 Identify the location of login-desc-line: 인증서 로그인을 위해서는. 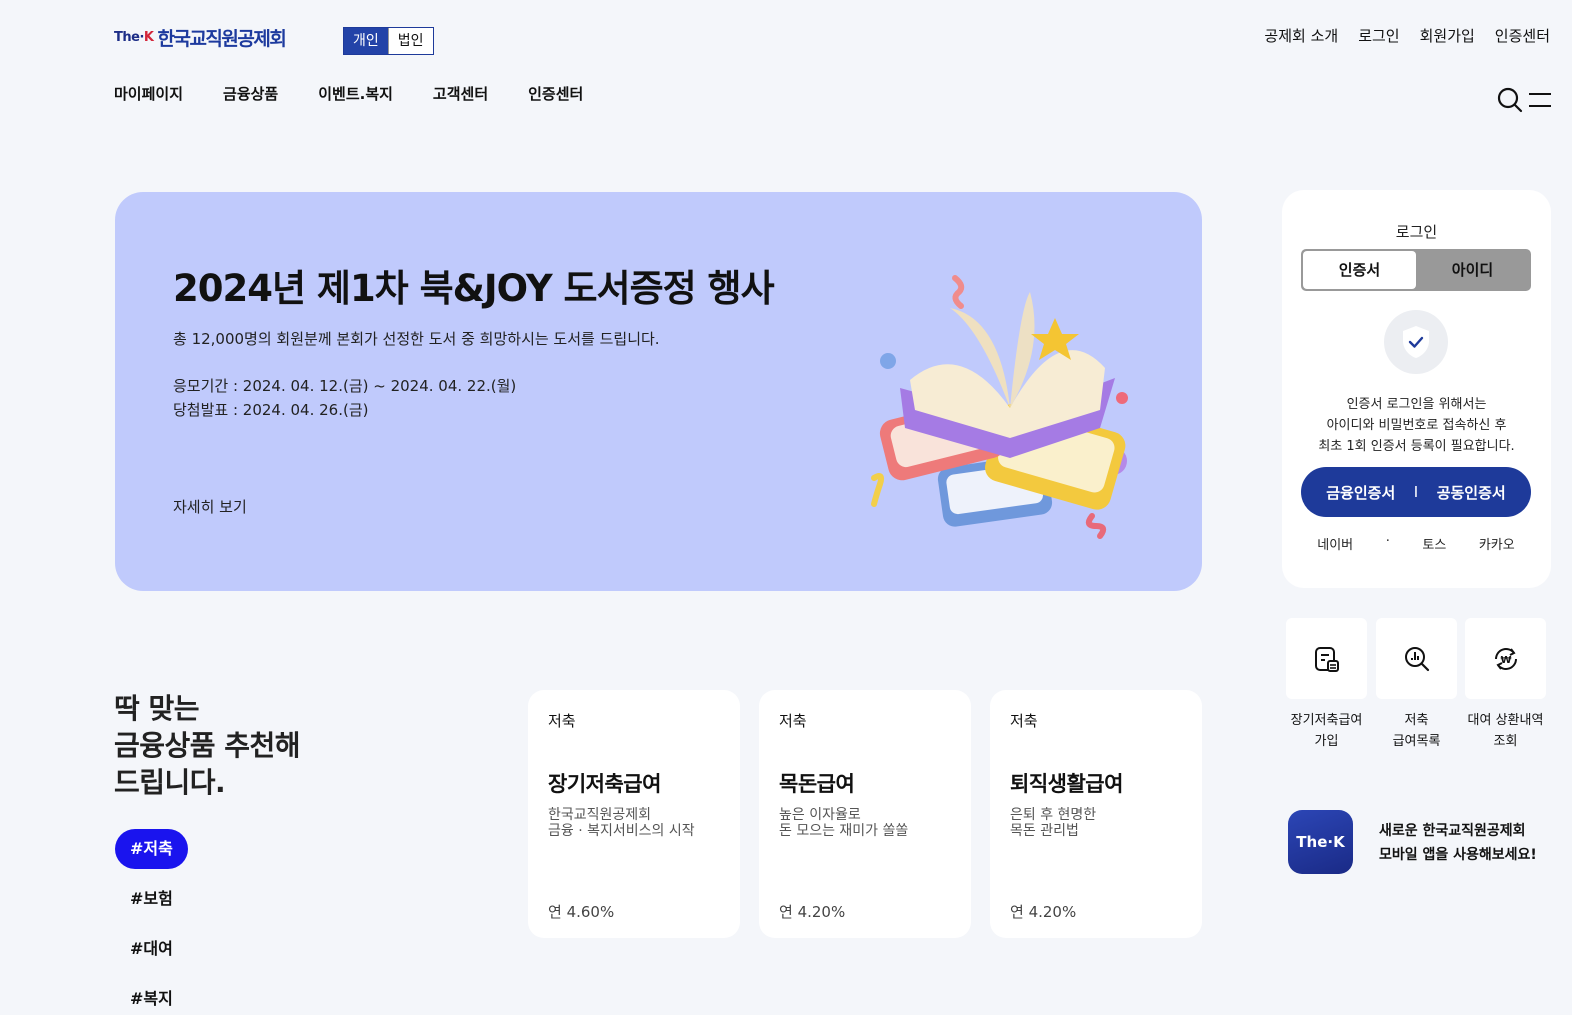
(1416, 404).